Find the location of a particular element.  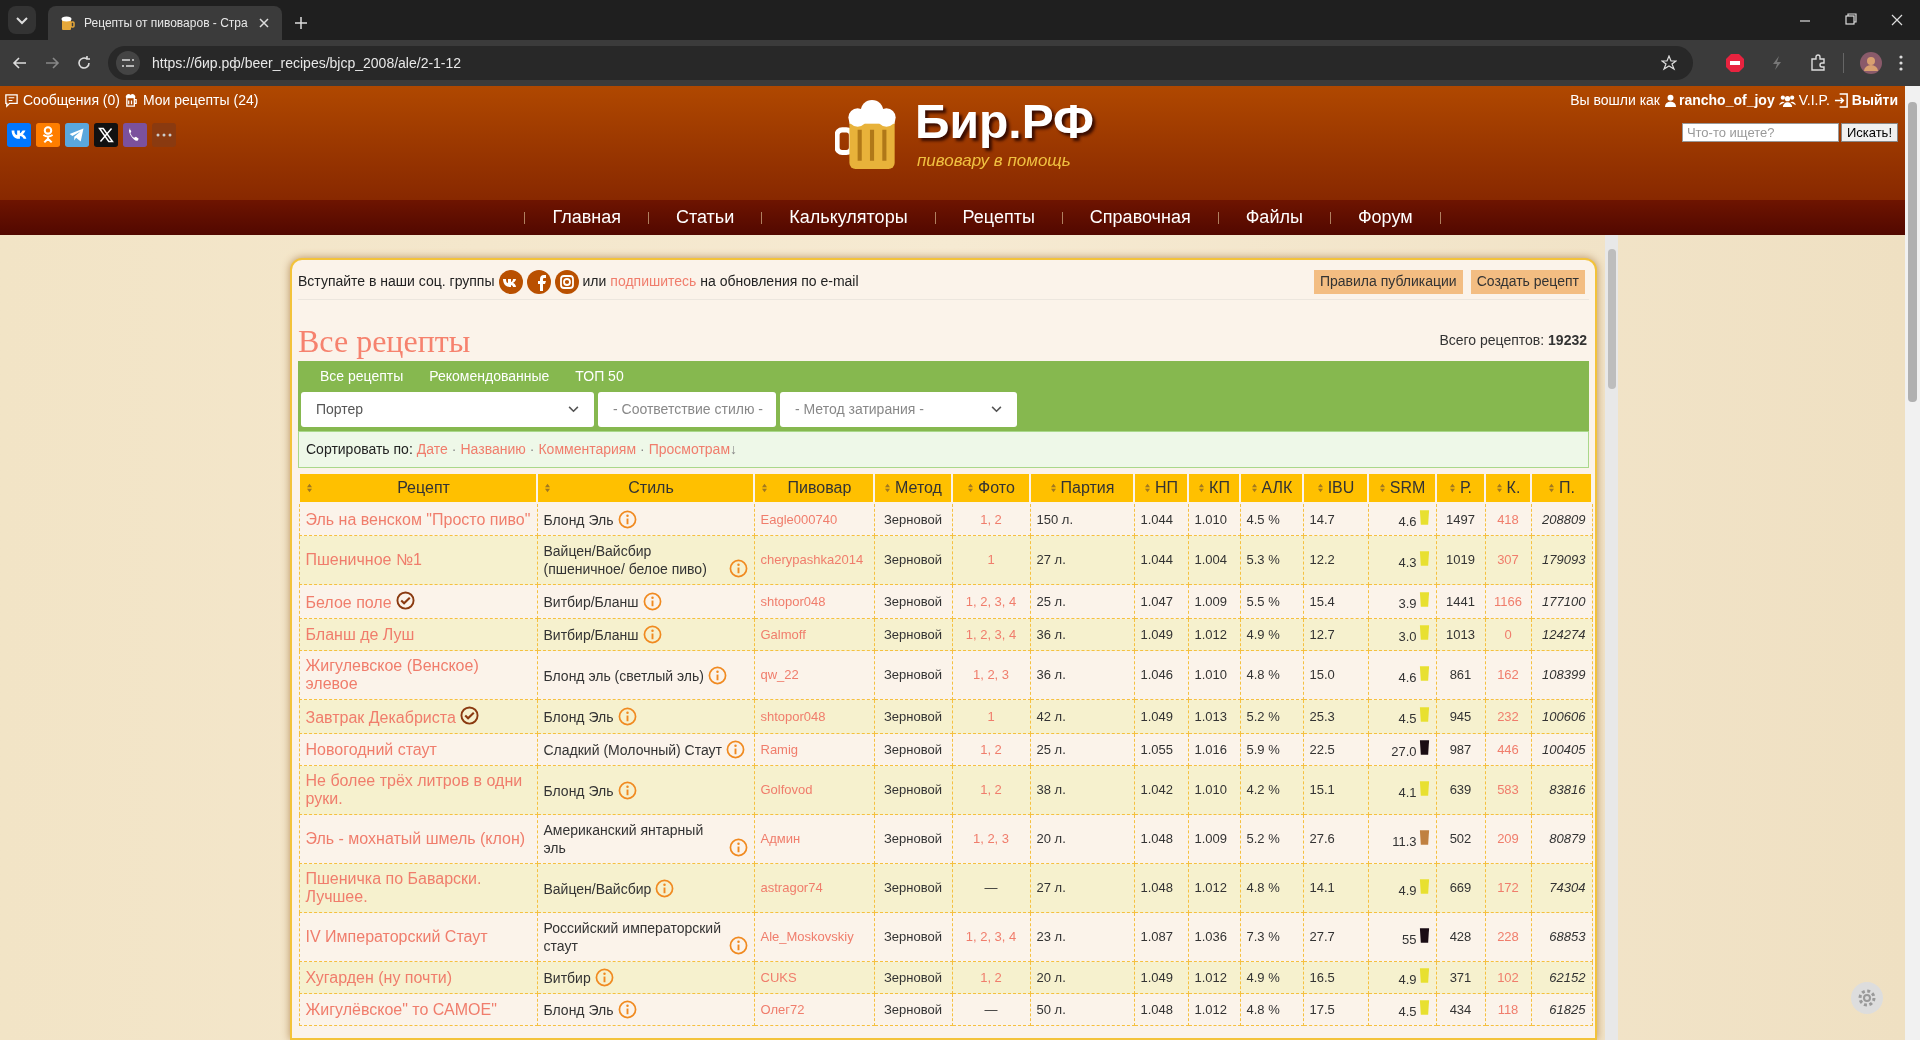

menu-icon is located at coordinates (1901, 63).